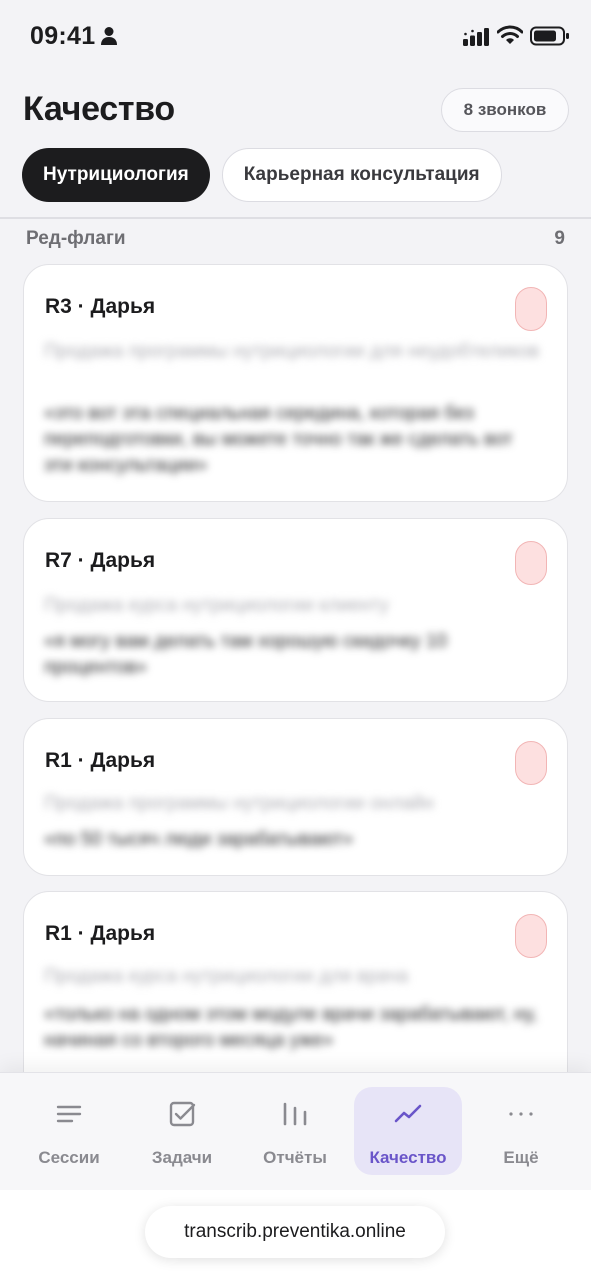  What do you see at coordinates (100, 560) in the screenshot?
I see `card-title: R7 · Дарья` at bounding box center [100, 560].